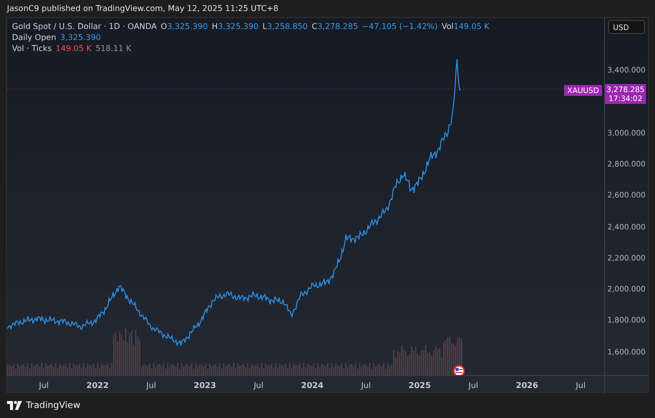  Describe the element at coordinates (53, 405) in the screenshot. I see `brand-name: TradingView` at that location.